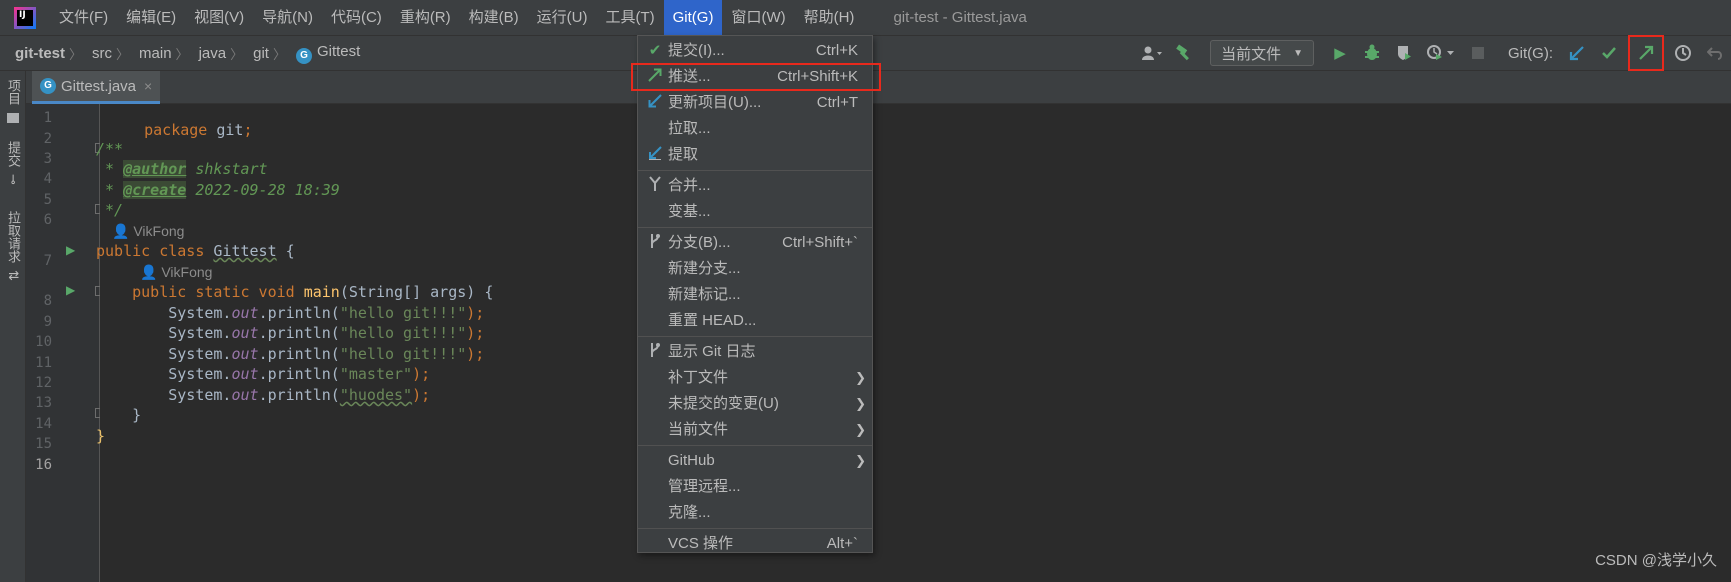 This screenshot has height=582, width=1731. Describe the element at coordinates (755, 404) in the screenshot. I see `menu-item-uncommitted-changes: 未提交的变更(U) ❯` at that location.